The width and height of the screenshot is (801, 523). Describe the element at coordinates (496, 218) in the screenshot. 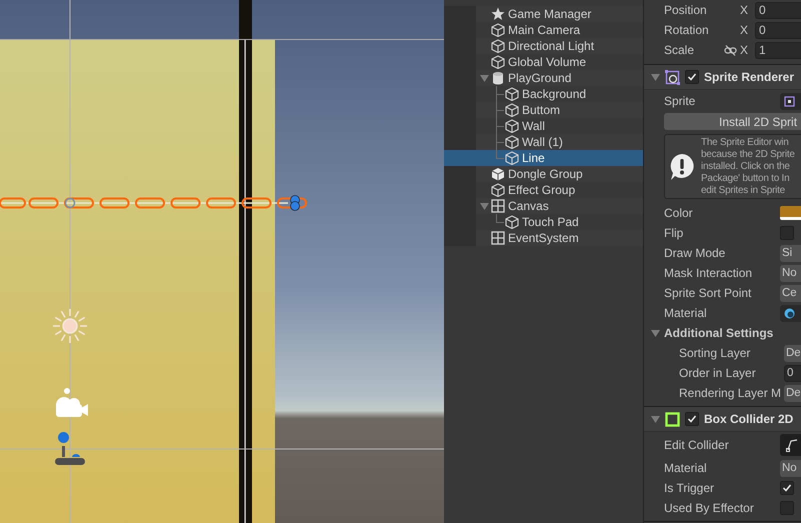

I see `tree-line` at that location.